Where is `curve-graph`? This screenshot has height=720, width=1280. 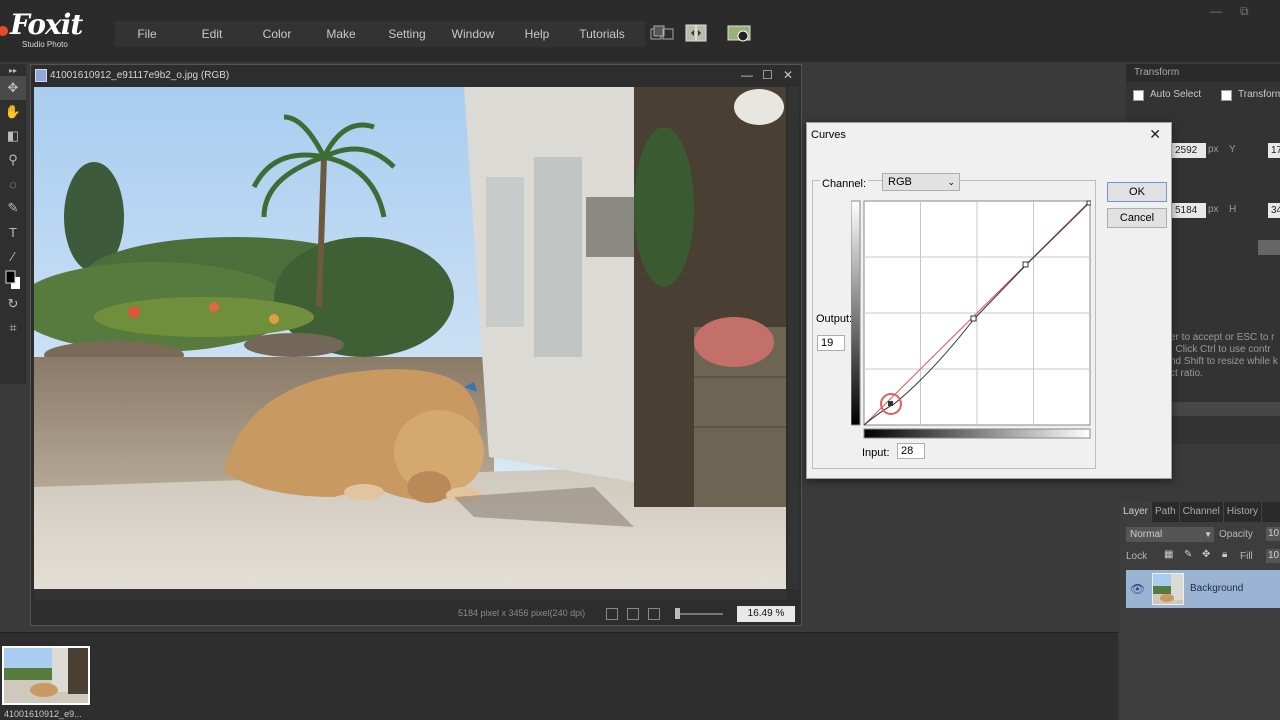 curve-graph is located at coordinates (971, 319).